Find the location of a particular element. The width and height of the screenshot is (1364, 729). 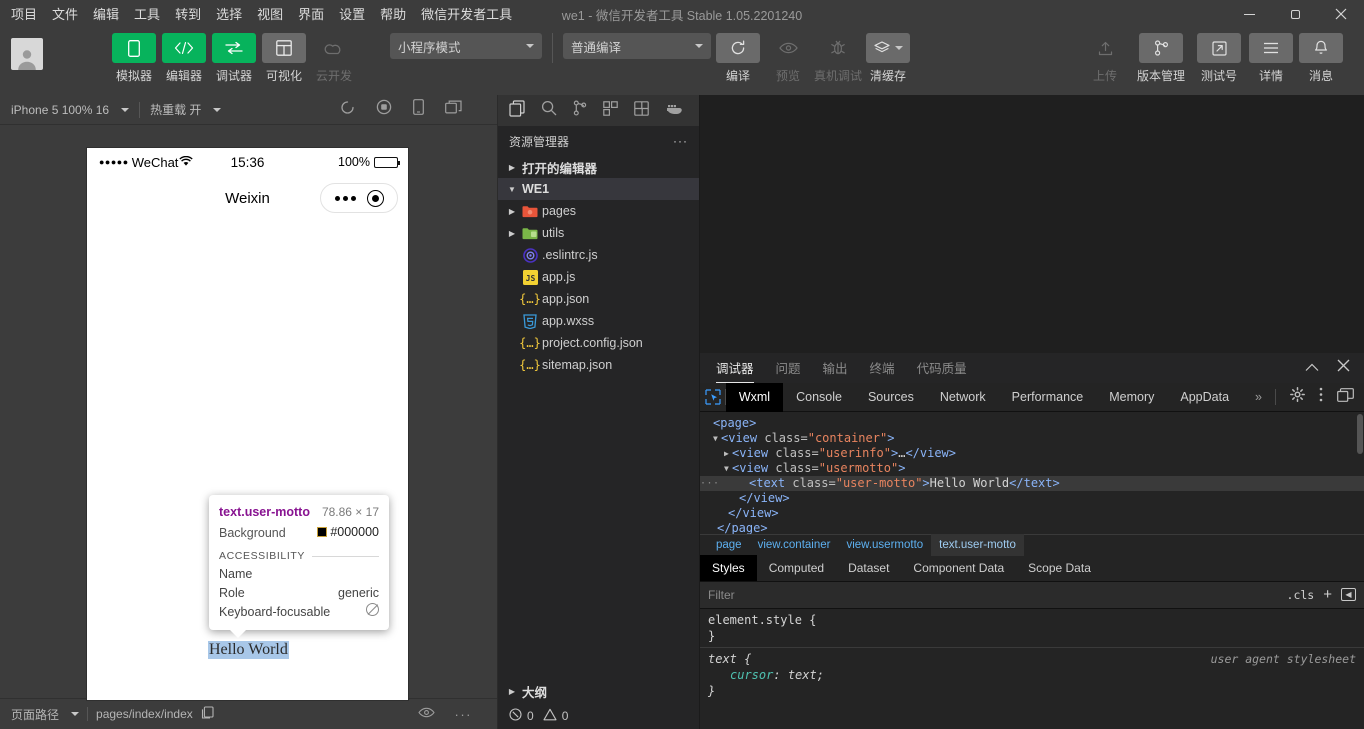

breadcrumb-item-view-usermotto: view.usermotto is located at coordinates (884, 545).